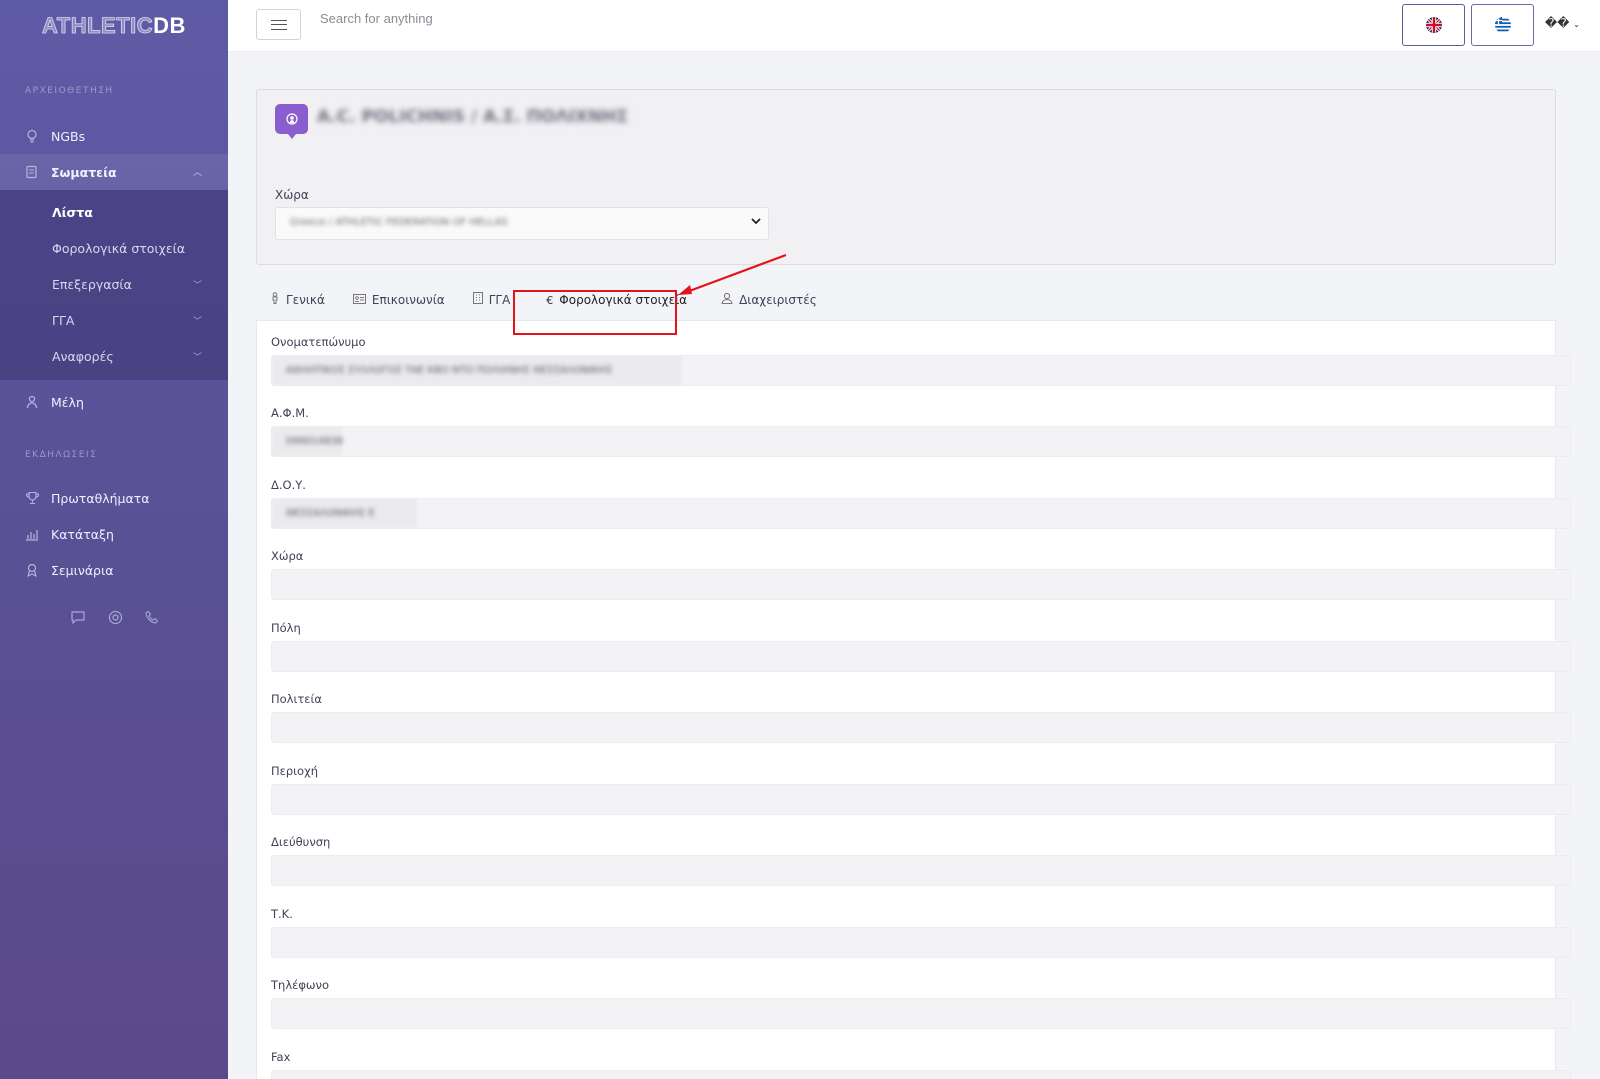 The image size is (1600, 1079). I want to click on sidebar-item-championships: Πρωταθλήματα, so click(114, 498).